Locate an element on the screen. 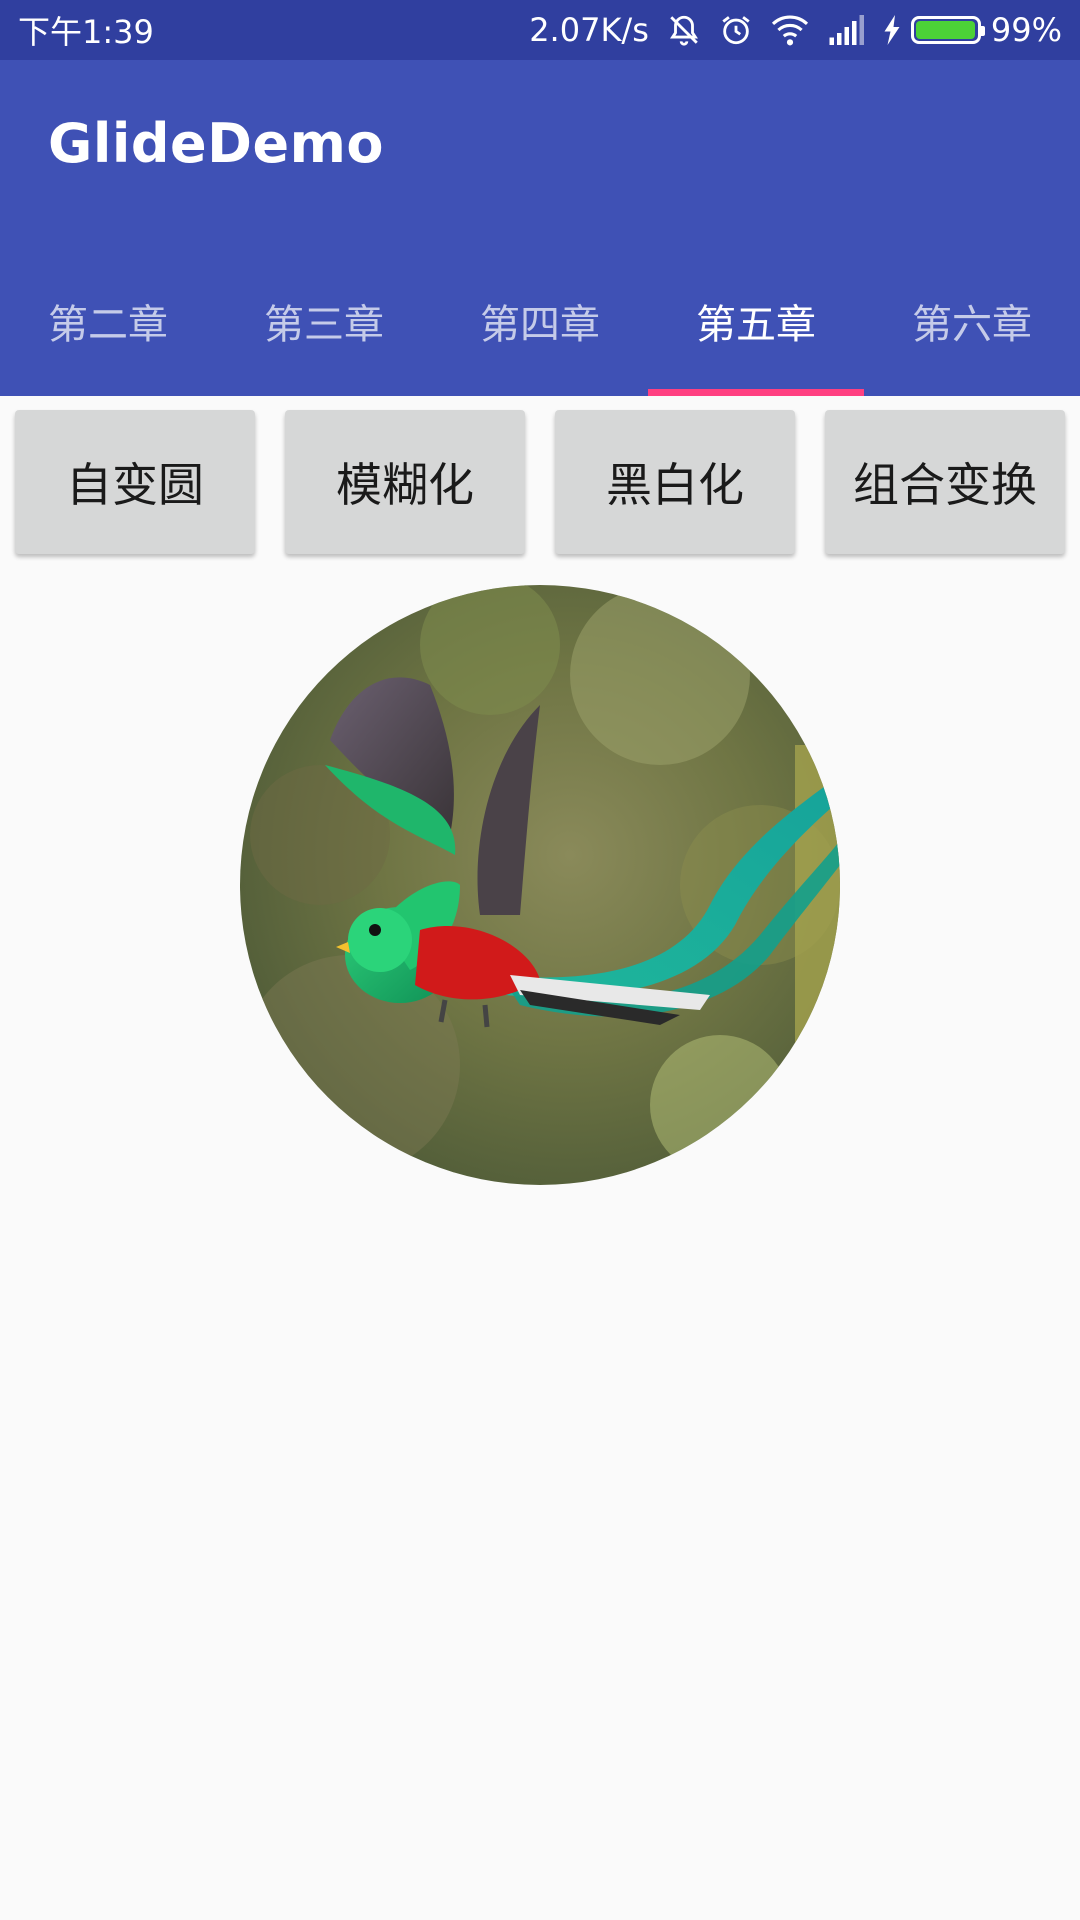  alarm-icon is located at coordinates (736, 30).